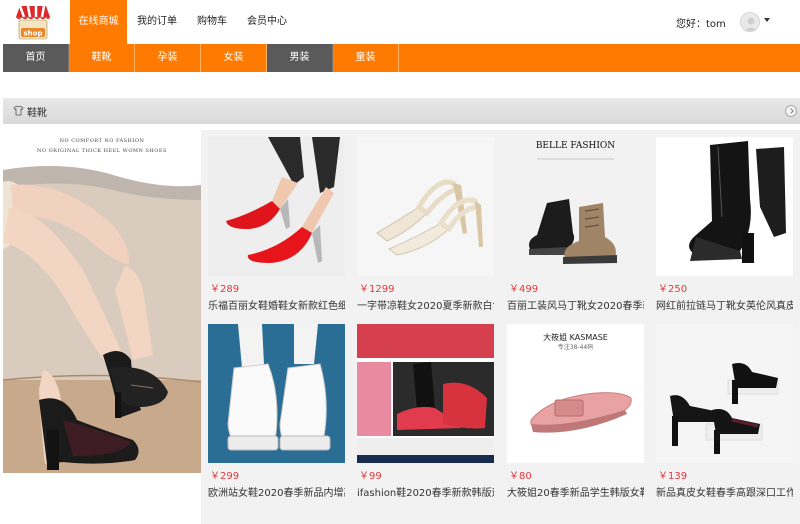  What do you see at coordinates (425, 304) in the screenshot?
I see `product-name: 一字带凉鞋女2020夏季新款白色高跟凉鞋` at bounding box center [425, 304].